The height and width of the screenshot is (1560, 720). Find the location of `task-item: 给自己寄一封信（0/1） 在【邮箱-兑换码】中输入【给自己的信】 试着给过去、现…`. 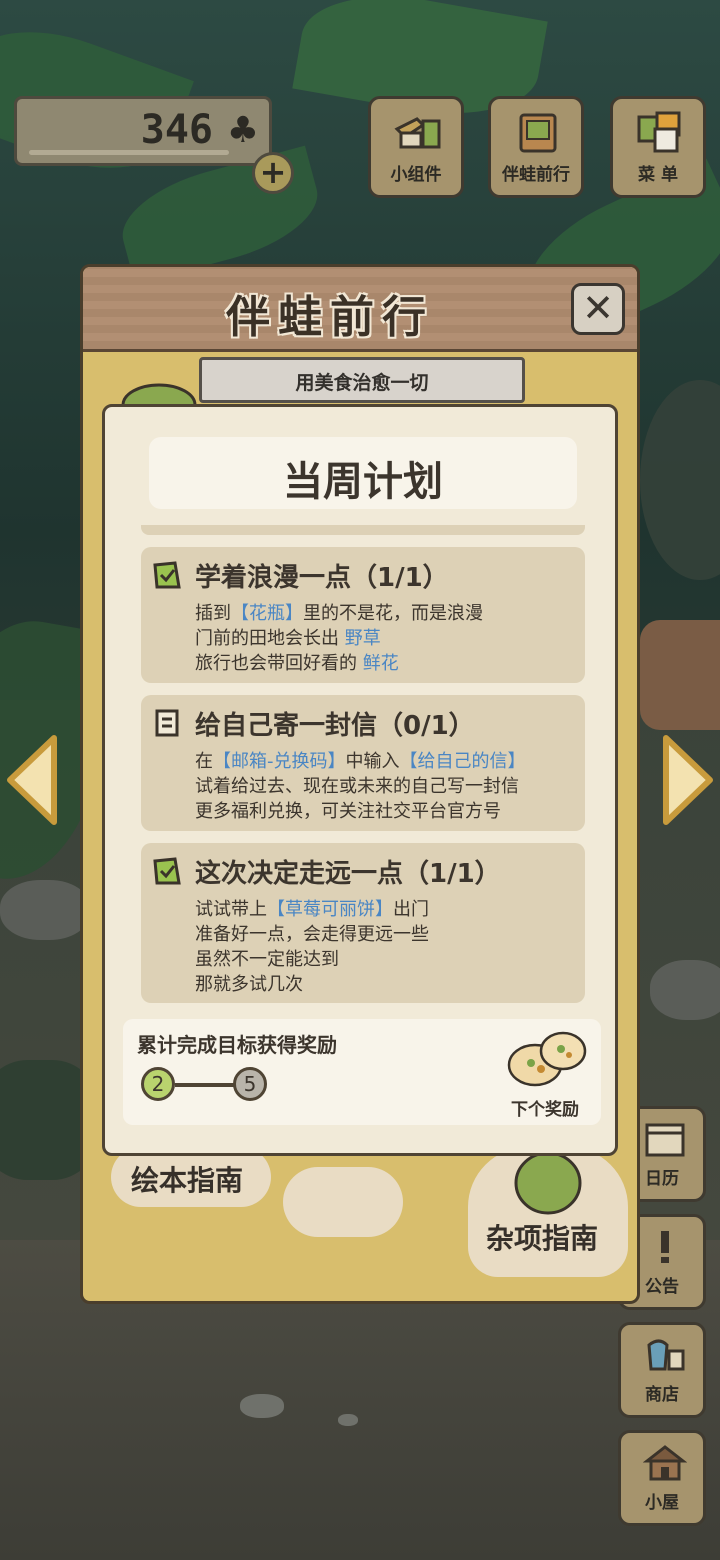

task-item: 给自己寄一封信（0/1） 在【邮箱-兑换码】中输入【给自己的信】 试着给过去、现… is located at coordinates (363, 763).